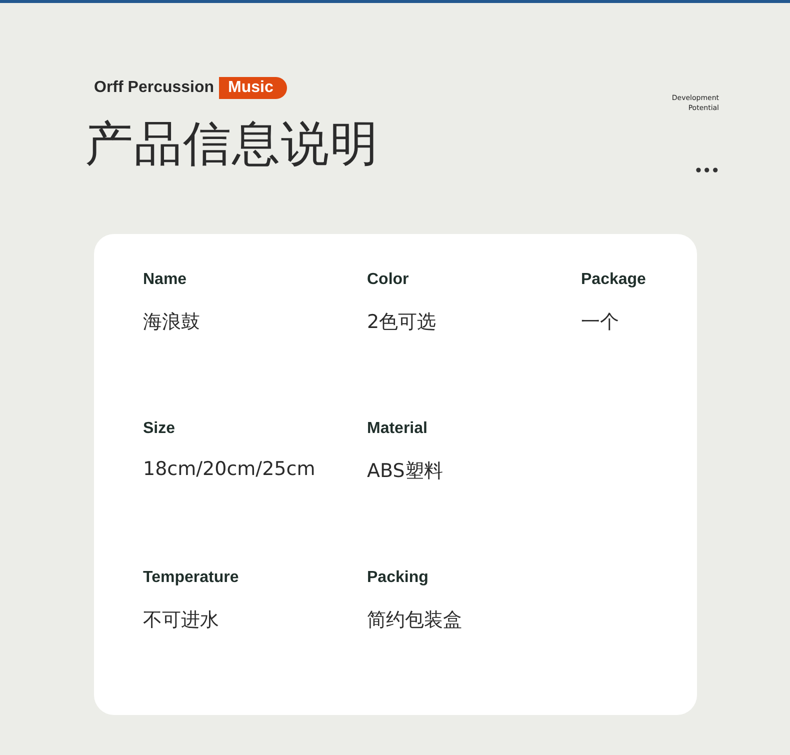 The height and width of the screenshot is (755, 790). Describe the element at coordinates (159, 429) in the screenshot. I see `spec-label: Size` at that location.